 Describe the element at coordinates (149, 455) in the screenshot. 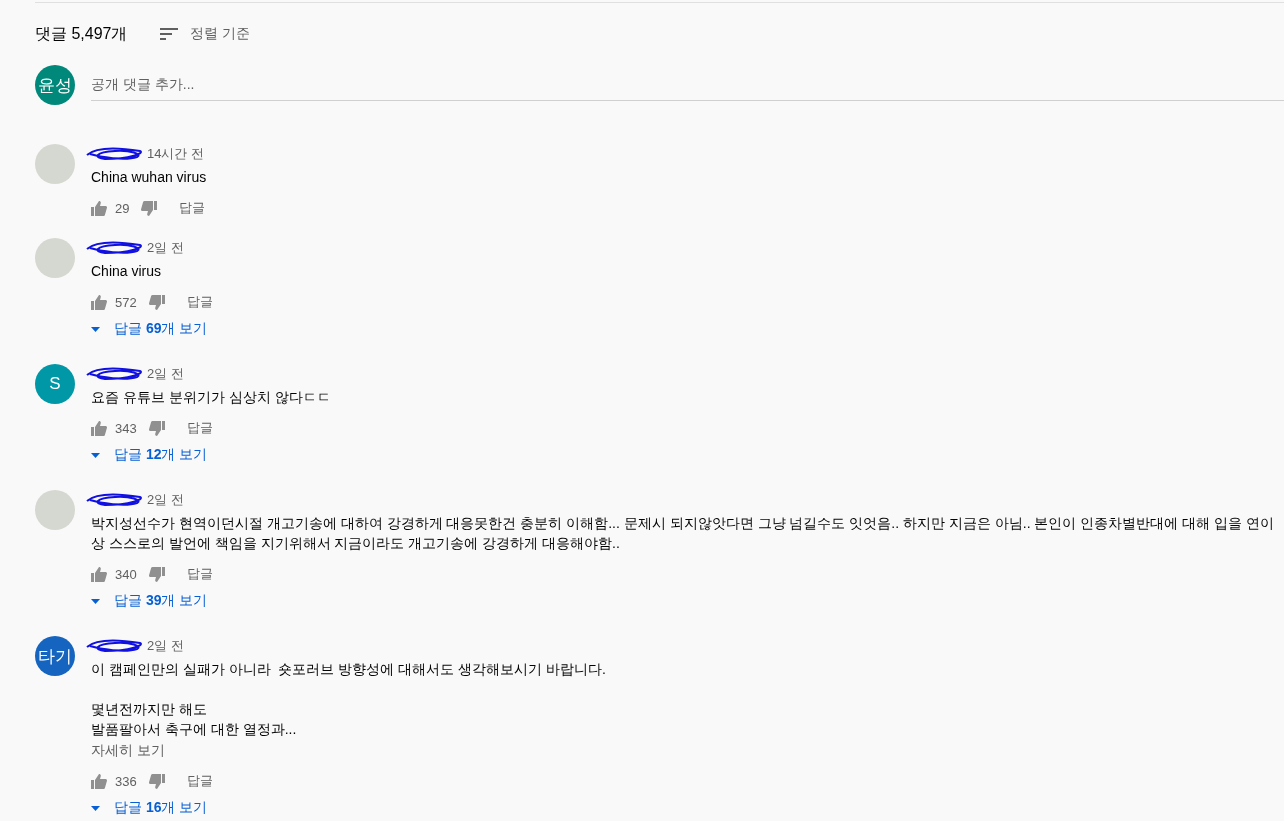

I see `view-replies-button: 답글 12개 보기` at that location.